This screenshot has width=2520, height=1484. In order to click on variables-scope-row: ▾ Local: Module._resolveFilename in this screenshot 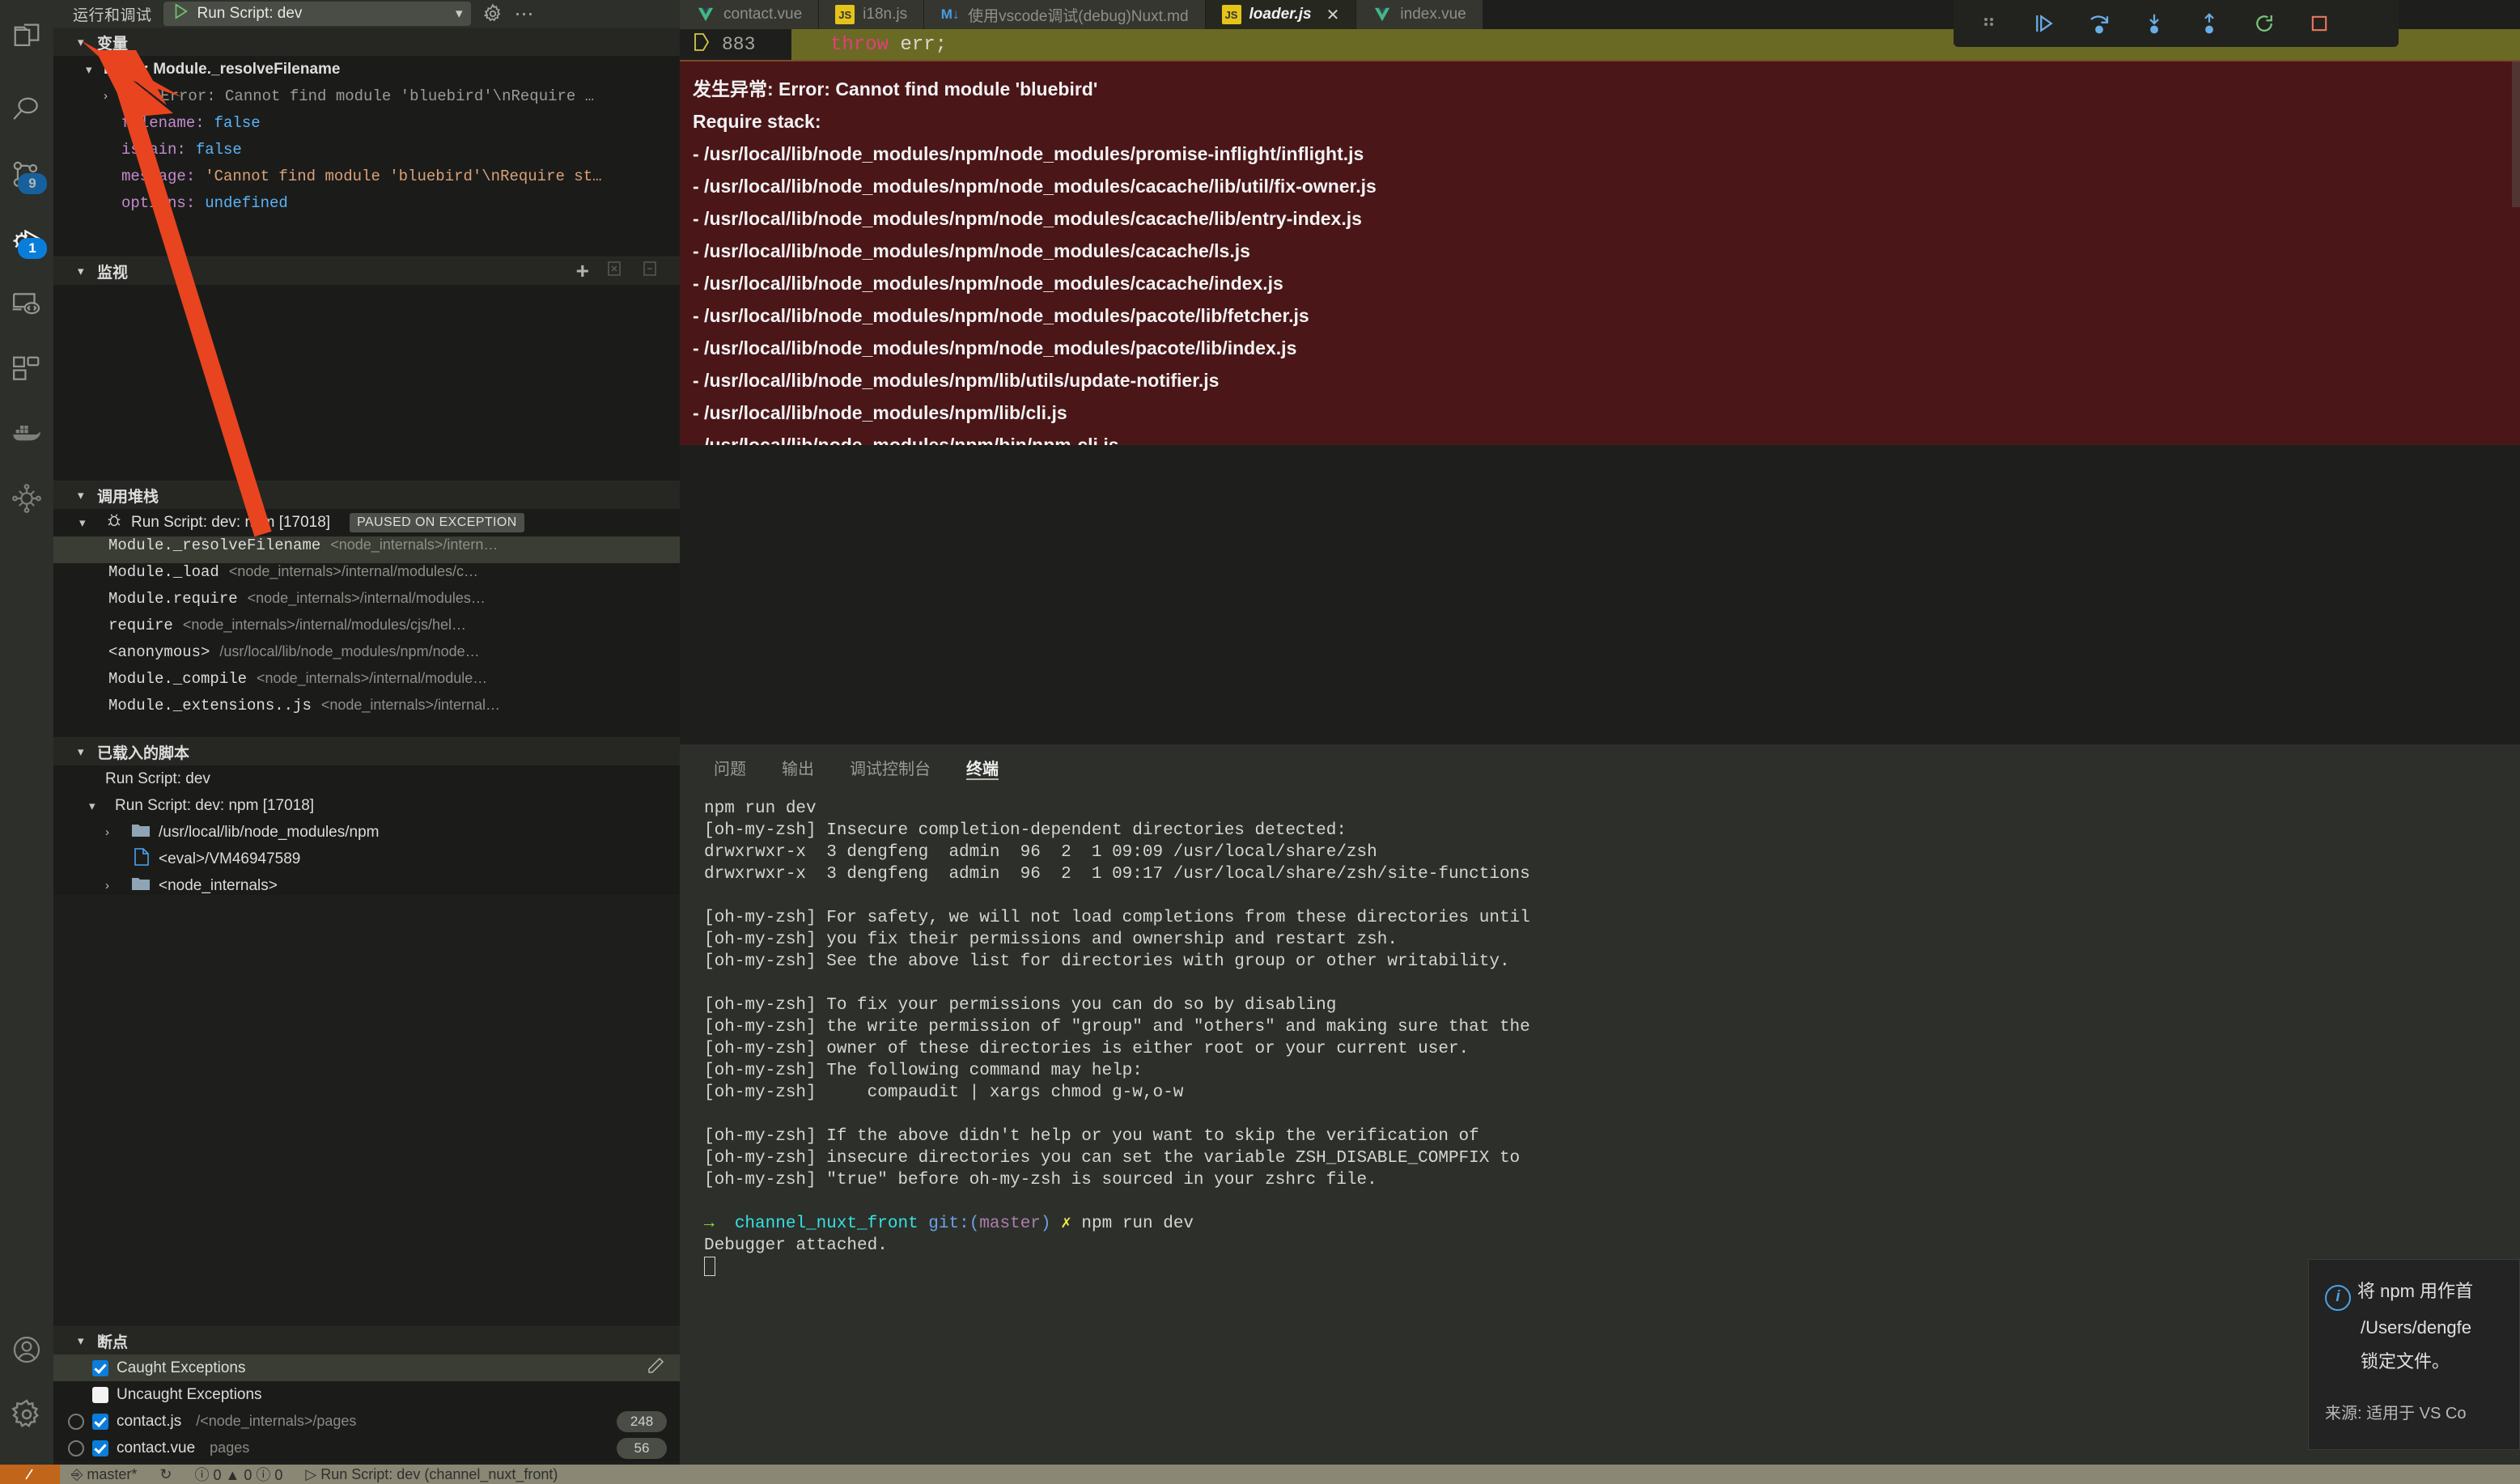, I will do `click(367, 69)`.